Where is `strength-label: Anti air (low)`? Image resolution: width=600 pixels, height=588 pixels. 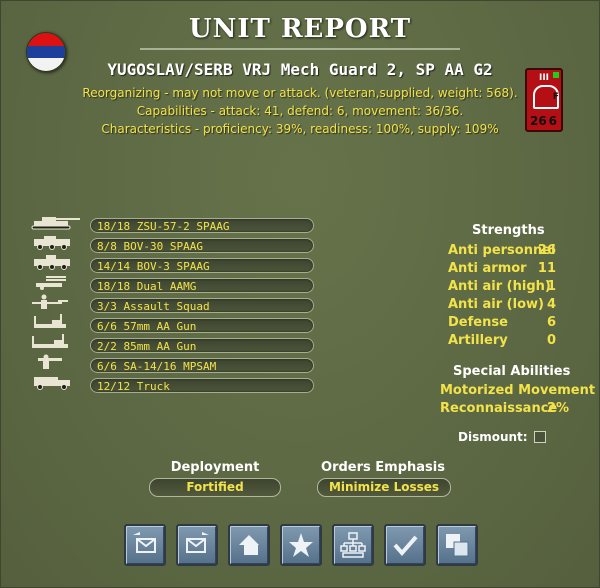
strength-label: Anti air (low) is located at coordinates (496, 304).